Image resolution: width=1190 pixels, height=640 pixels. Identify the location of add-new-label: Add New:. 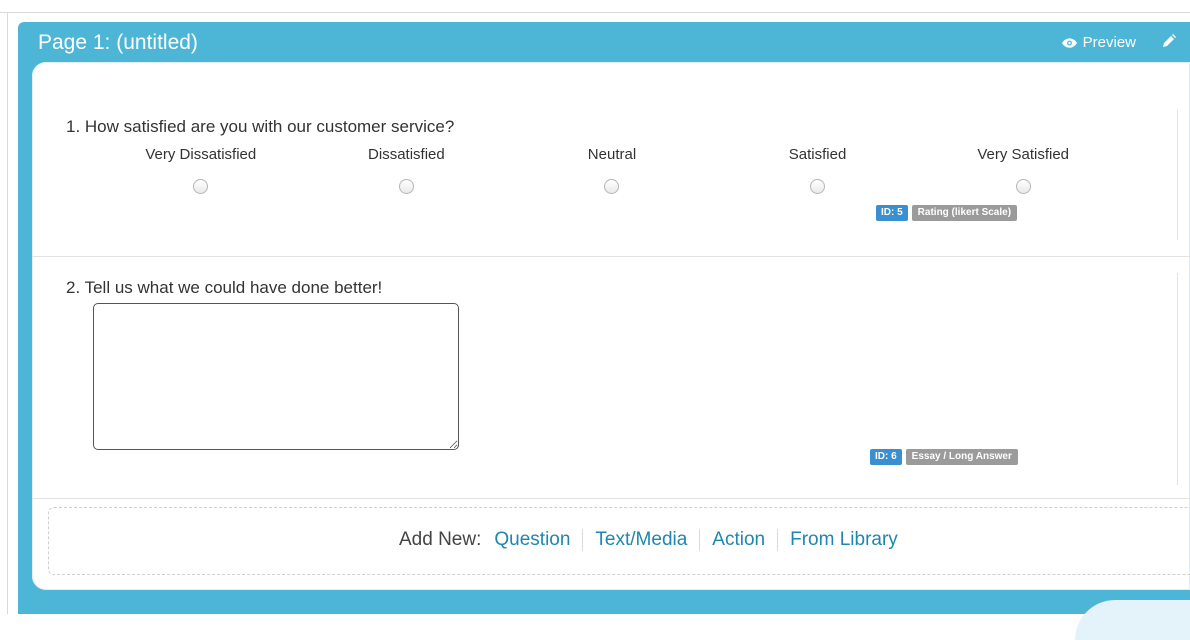
(440, 539).